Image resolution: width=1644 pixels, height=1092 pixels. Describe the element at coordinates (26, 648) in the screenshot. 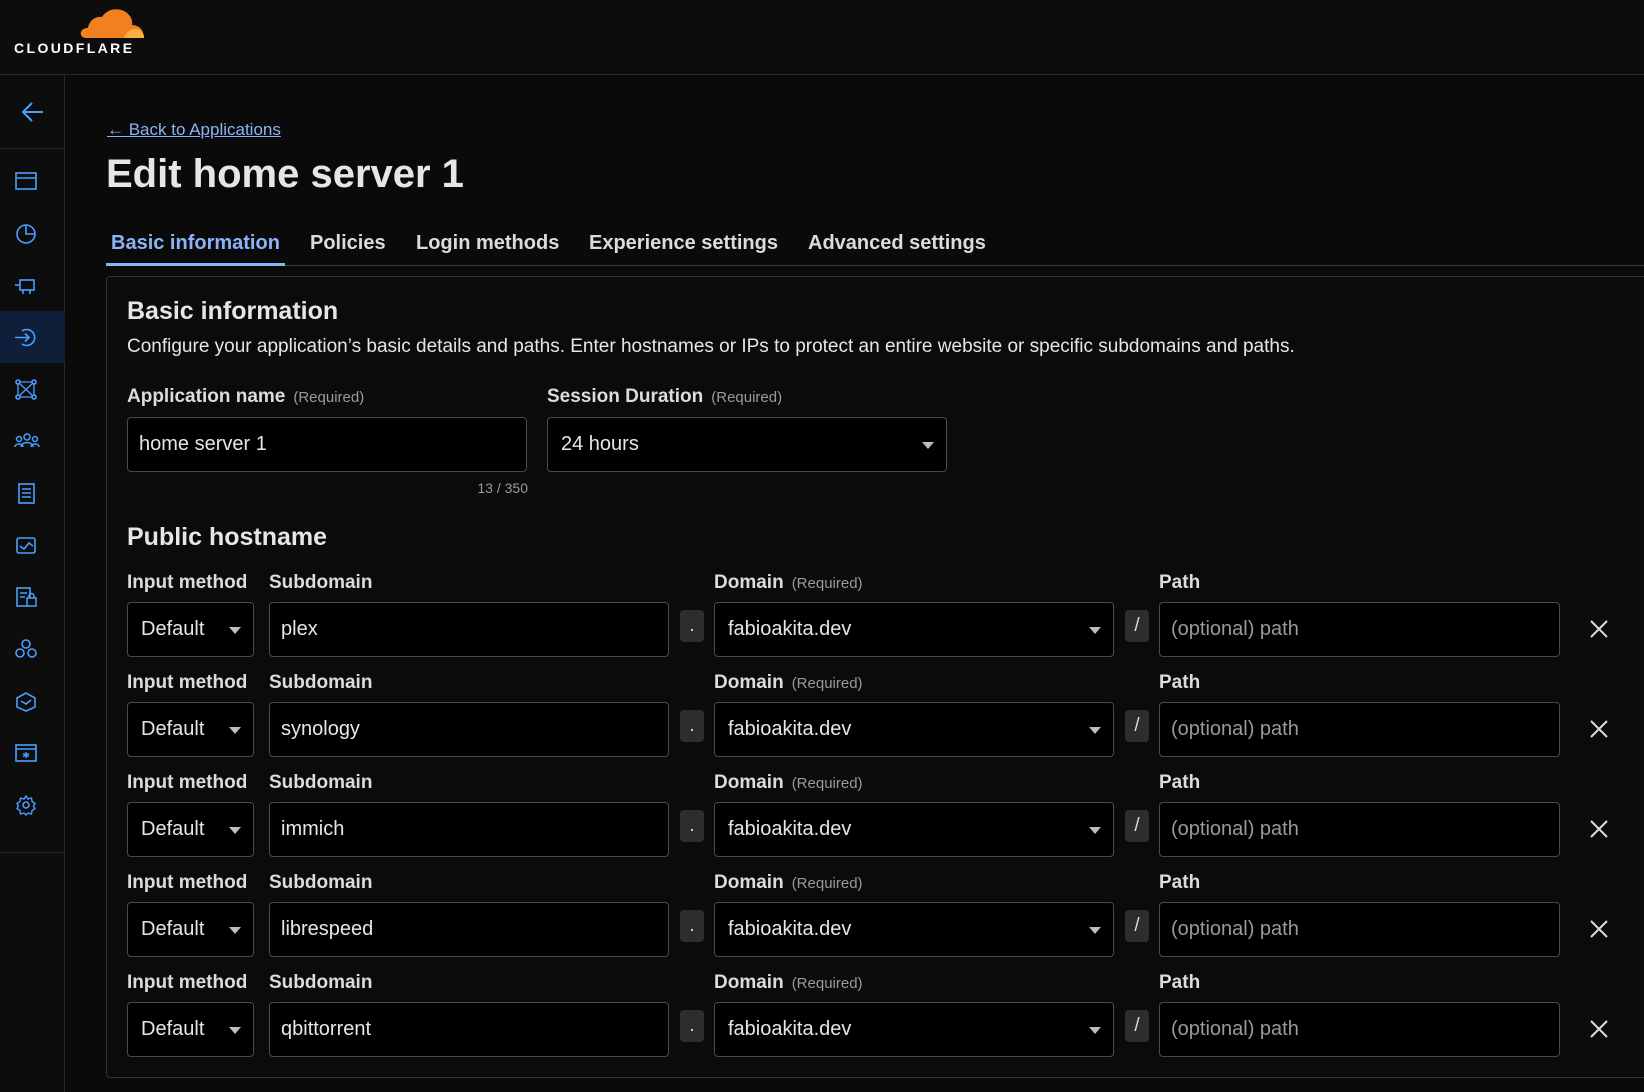

I see `integrations-icon` at that location.